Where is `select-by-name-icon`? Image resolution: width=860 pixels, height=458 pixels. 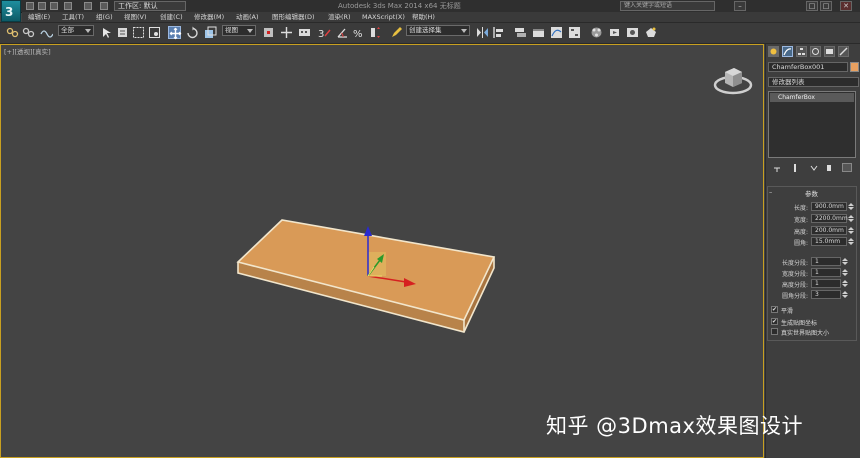 select-by-name-icon is located at coordinates (122, 32).